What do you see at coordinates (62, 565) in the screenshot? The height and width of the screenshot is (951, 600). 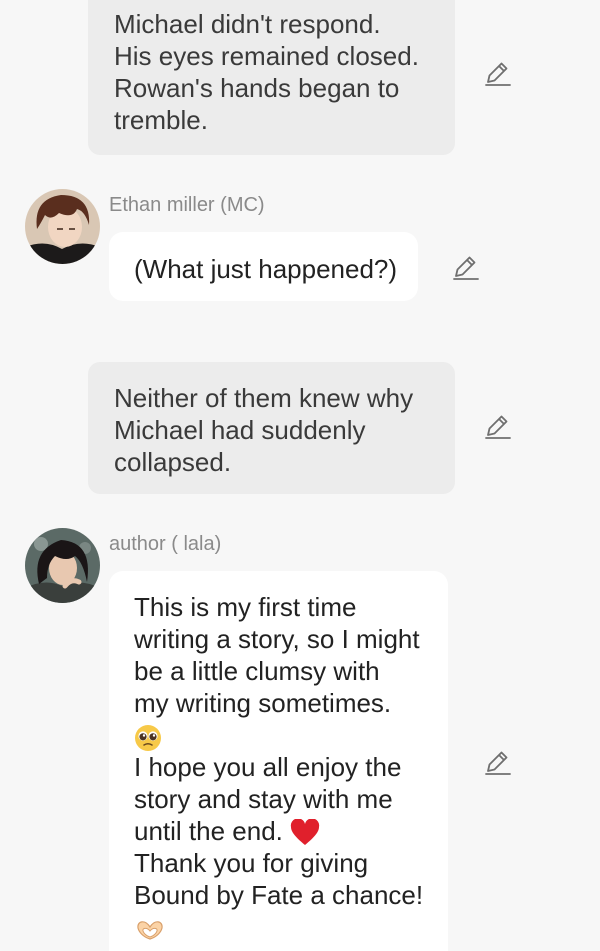 I see `avatar-author` at bounding box center [62, 565].